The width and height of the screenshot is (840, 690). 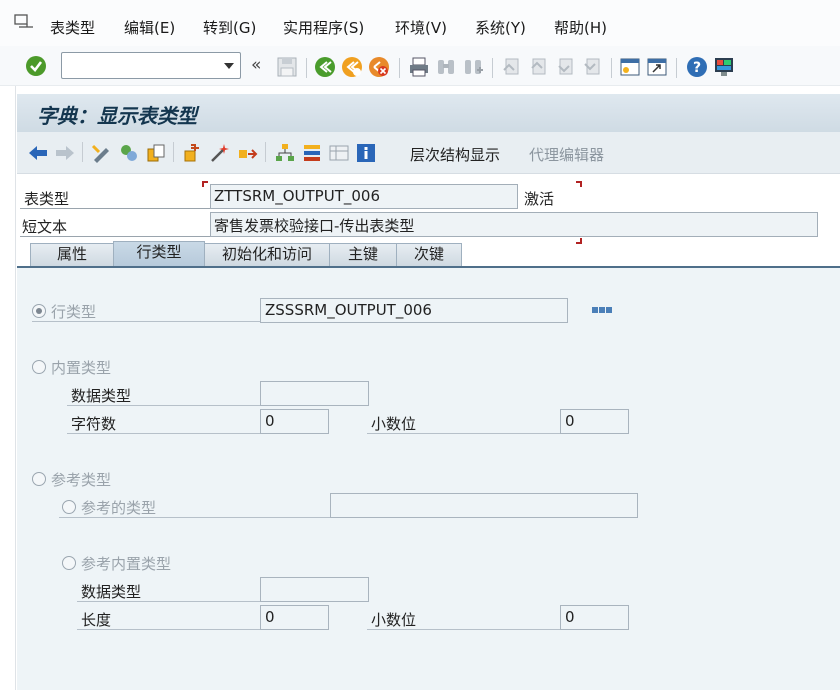 What do you see at coordinates (96, 620) in the screenshot?
I see `length-label: 长度` at bounding box center [96, 620].